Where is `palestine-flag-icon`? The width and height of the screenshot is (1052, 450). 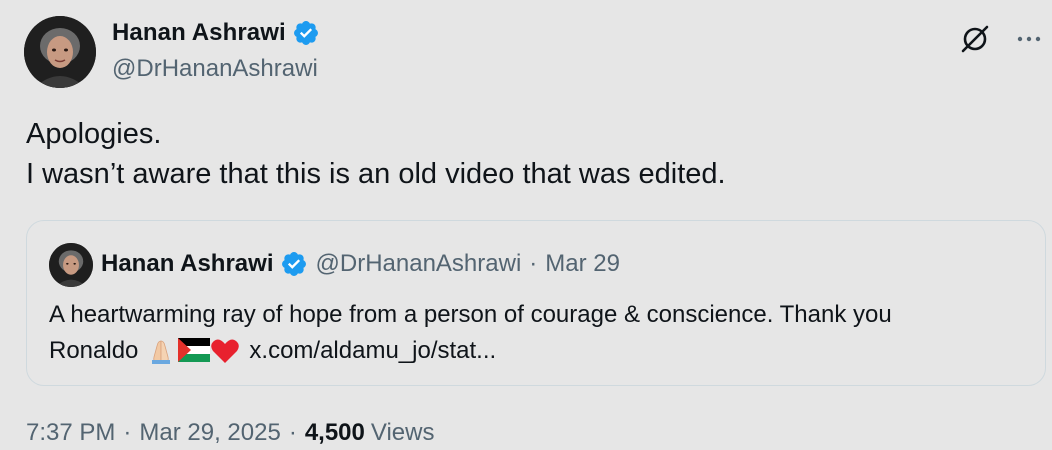 palestine-flag-icon is located at coordinates (194, 351).